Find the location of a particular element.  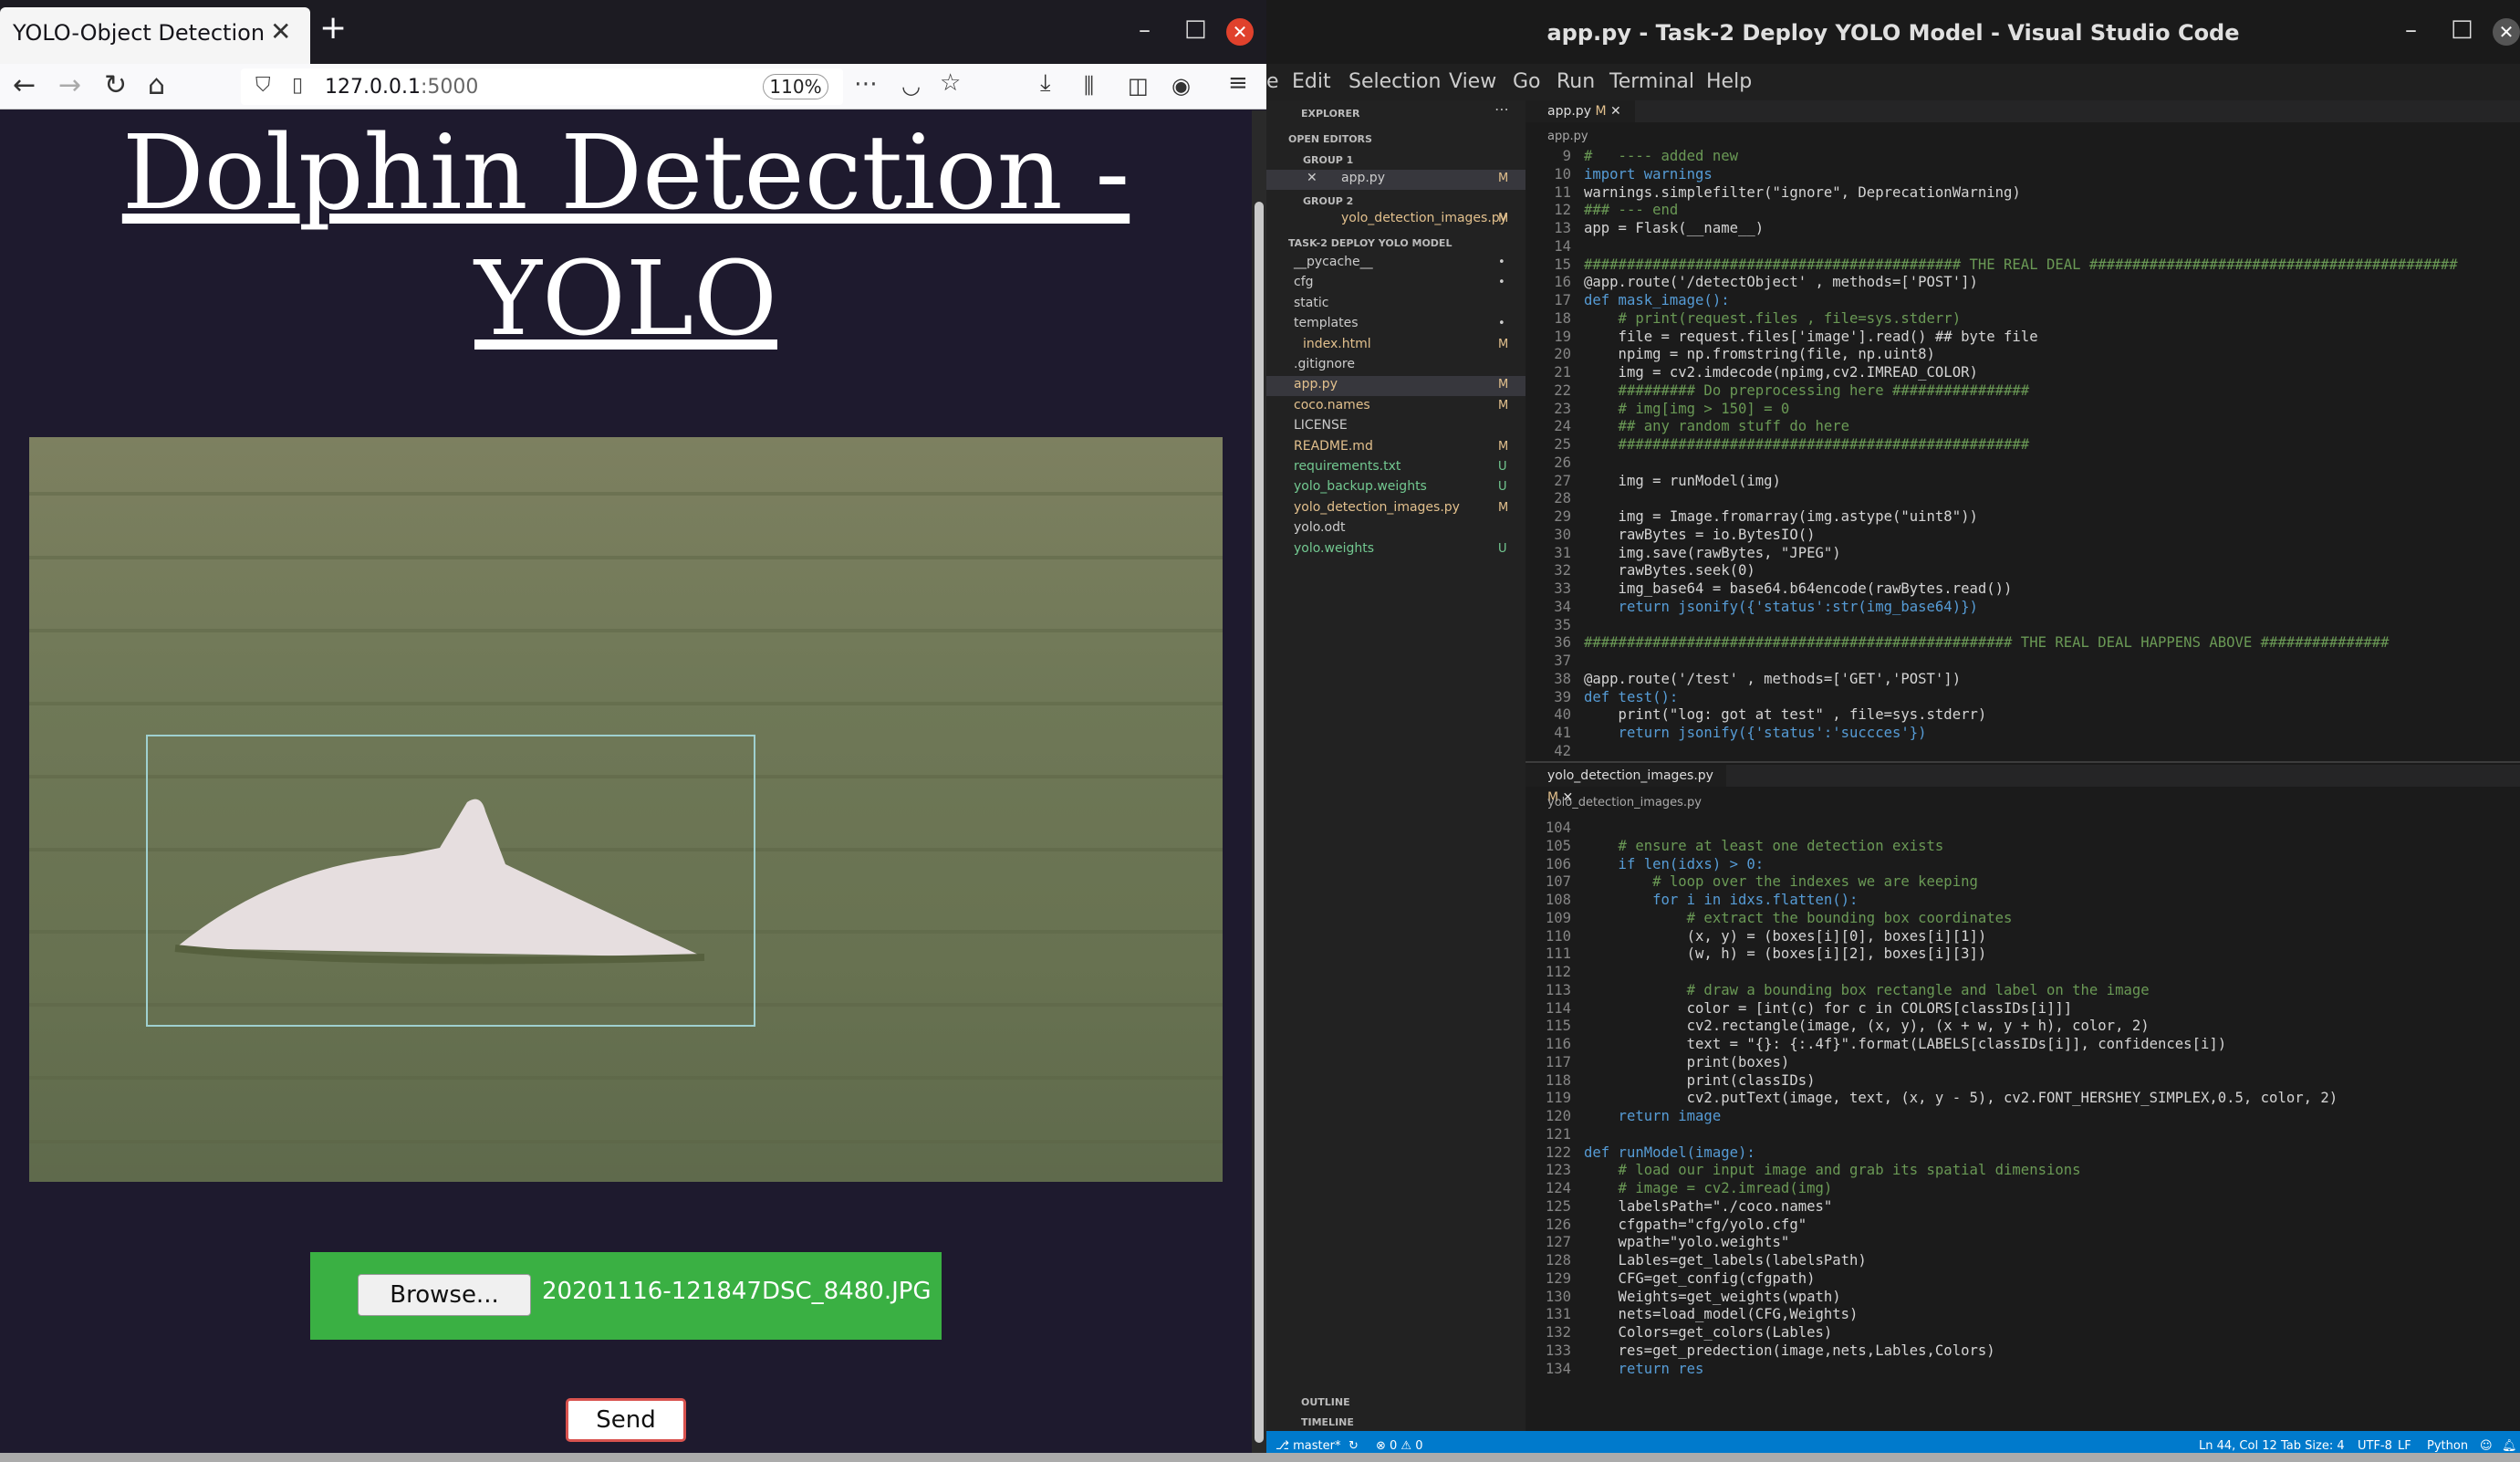

menu-file: e is located at coordinates (1272, 82).